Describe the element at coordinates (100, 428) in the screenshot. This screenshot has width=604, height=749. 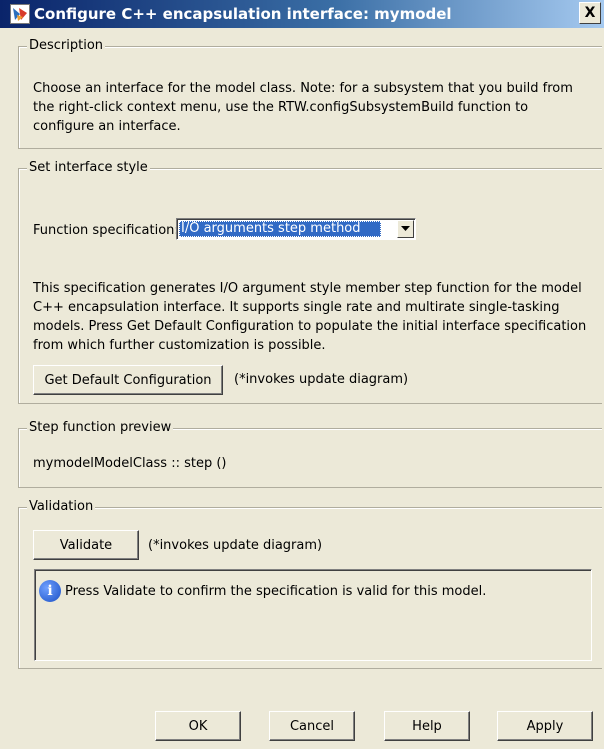
I see `step-preview-legend: Step function preview` at that location.